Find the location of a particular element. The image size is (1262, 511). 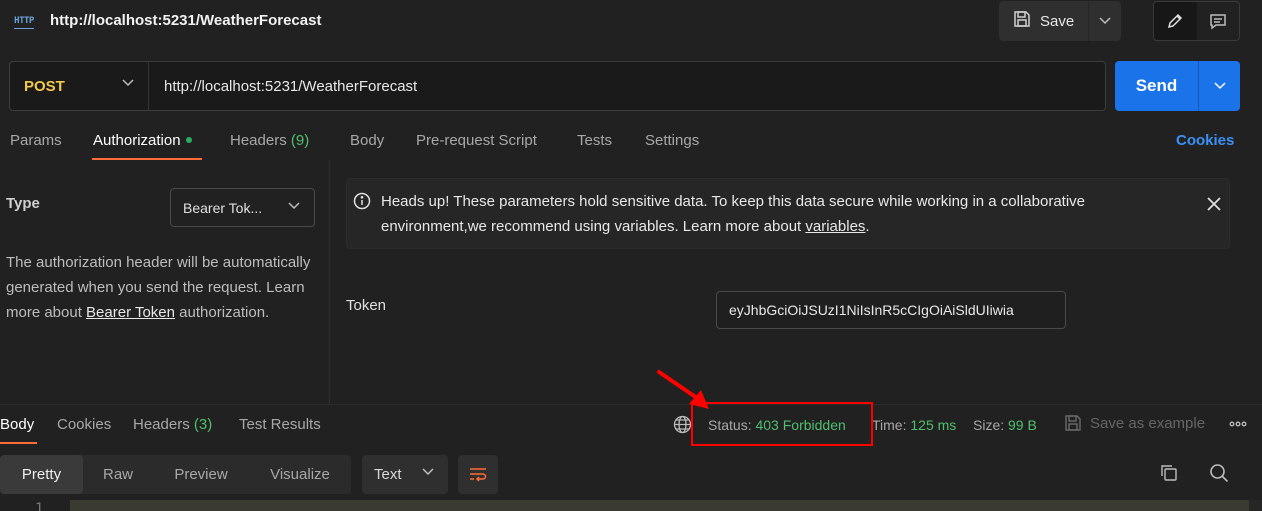

pencil-icon is located at coordinates (1175, 21).